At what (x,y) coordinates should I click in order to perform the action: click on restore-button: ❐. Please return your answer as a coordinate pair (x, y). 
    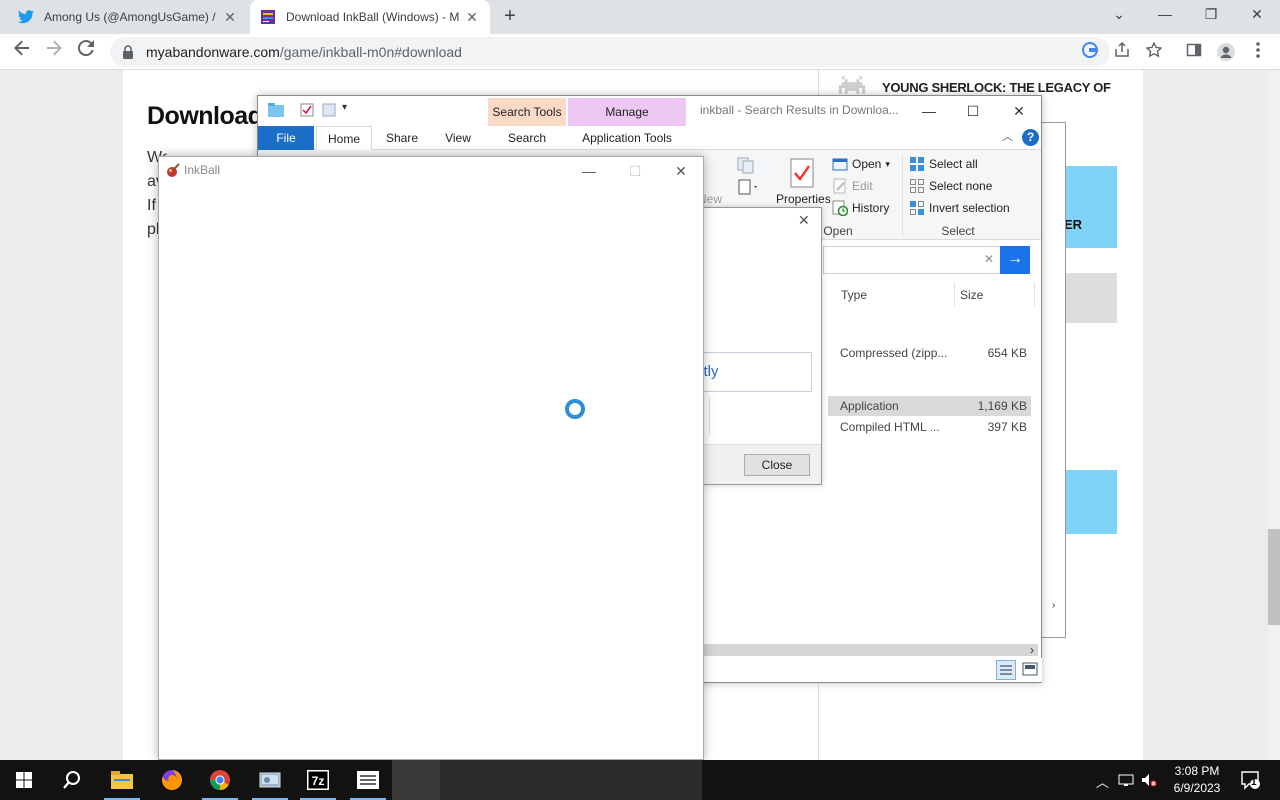
    Looking at the image, I should click on (1211, 15).